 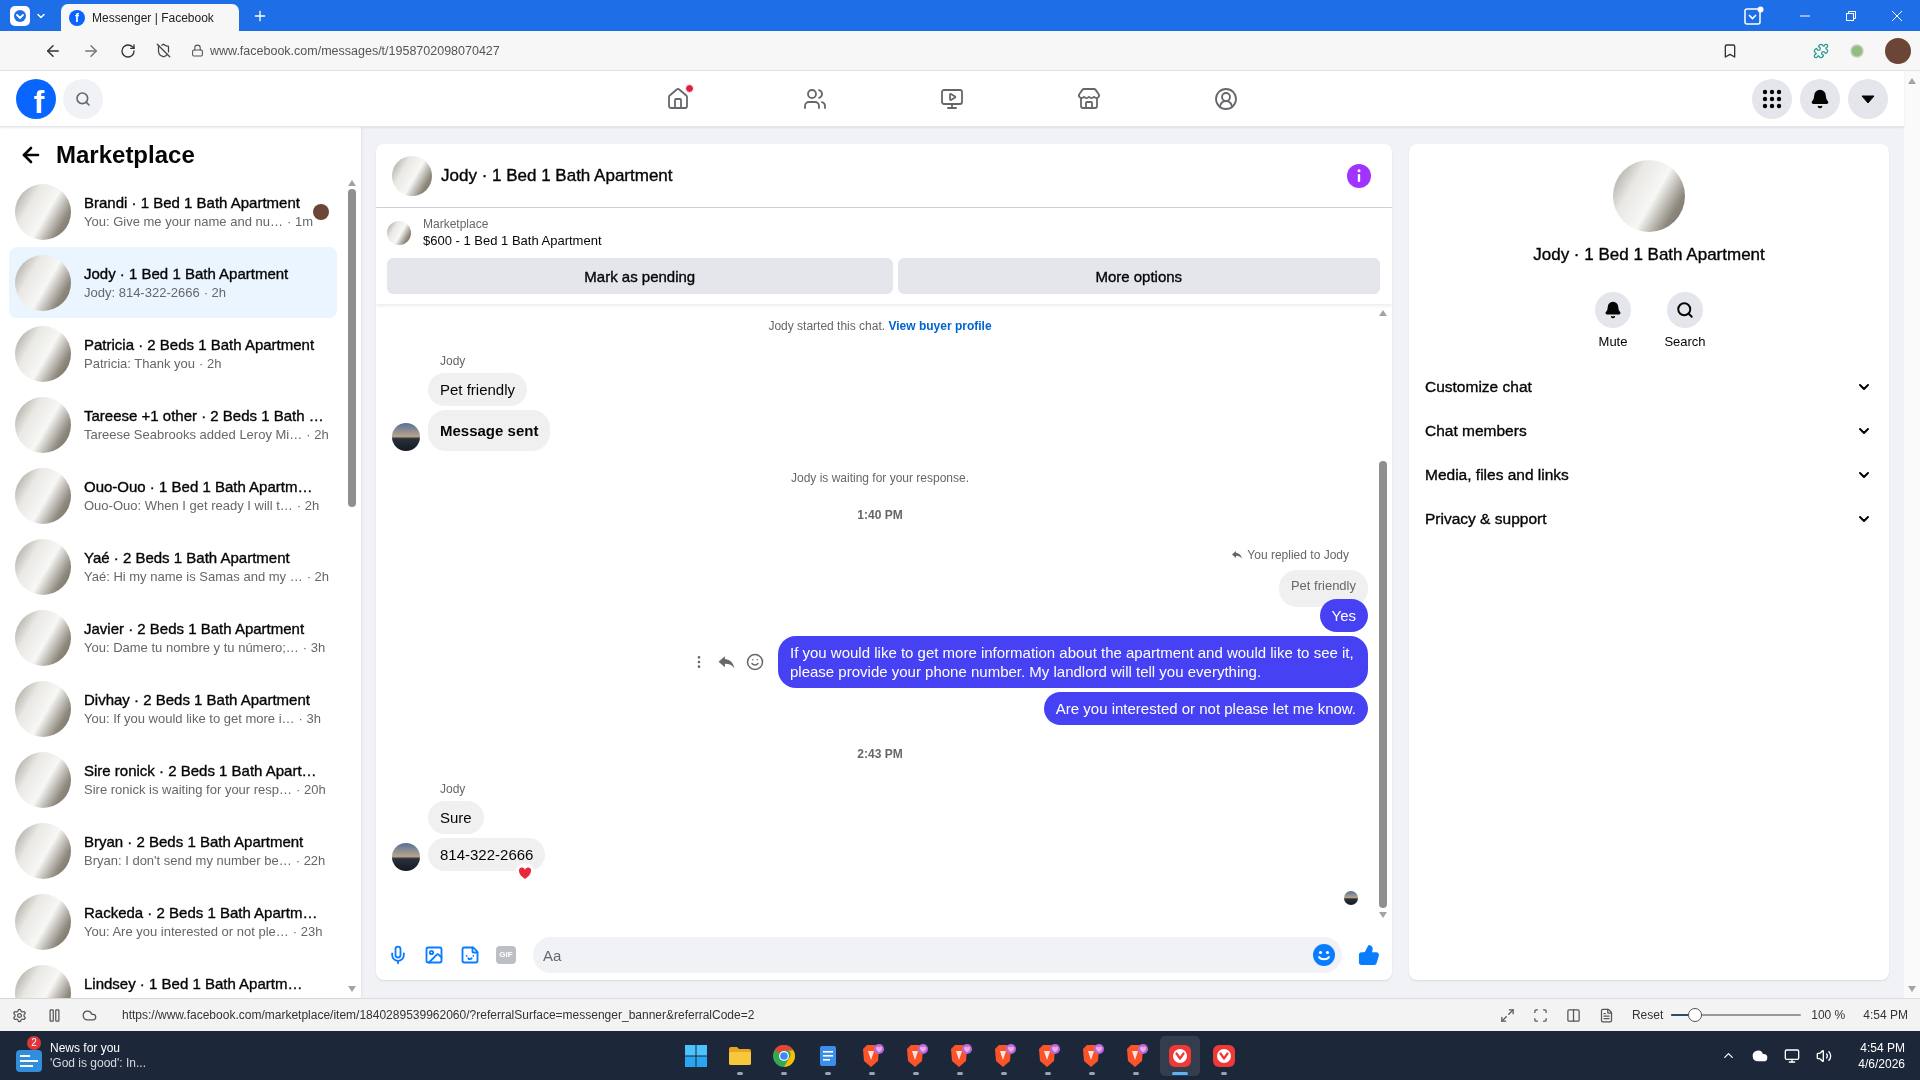 What do you see at coordinates (1857, 50) in the screenshot?
I see `dot-icon` at bounding box center [1857, 50].